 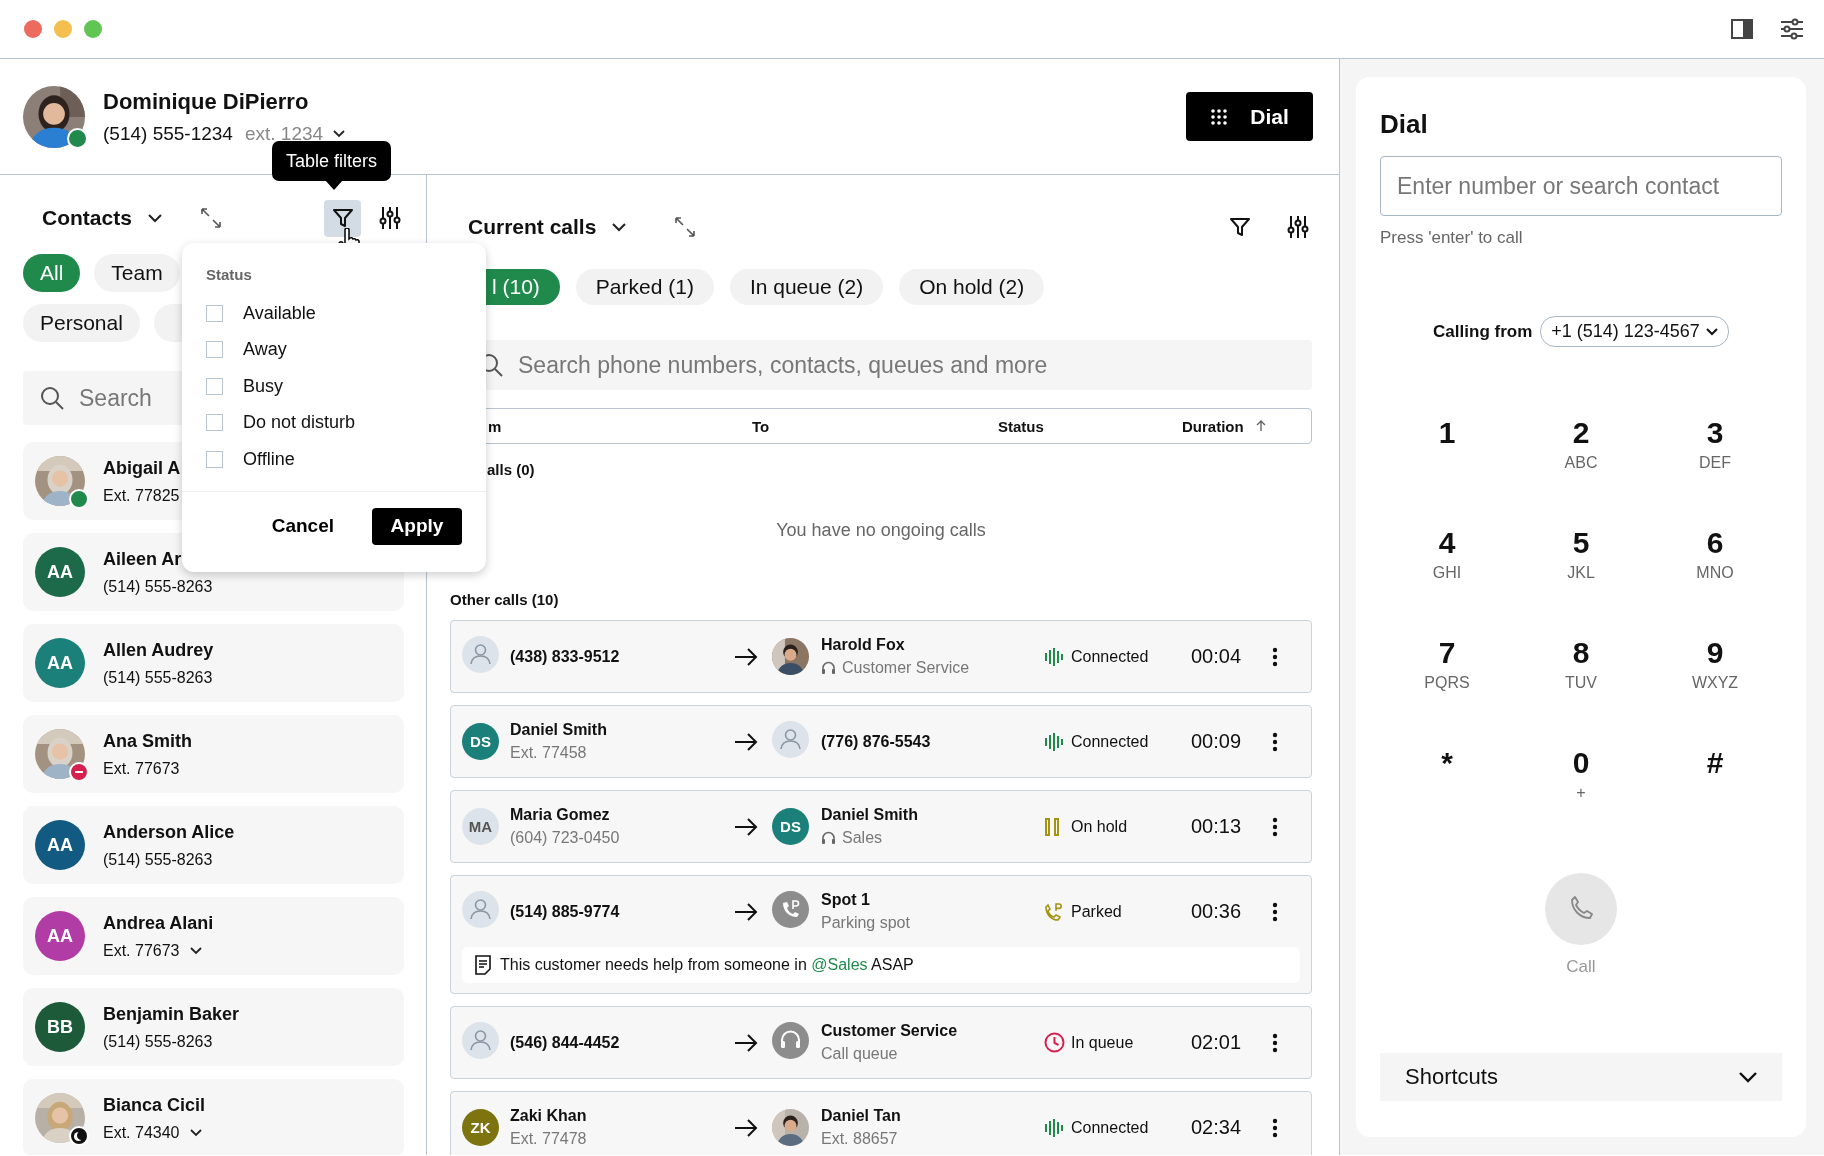 I want to click on caller-name: Maria Gomez, so click(x=560, y=815).